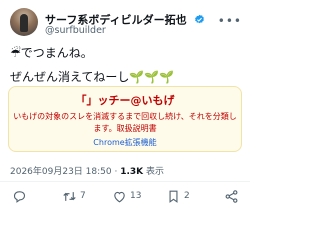 The height and width of the screenshot is (250, 320). What do you see at coordinates (70, 77) in the screenshot?
I see `tweet-text-2: ぜんぜん消えてねーし` at bounding box center [70, 77].